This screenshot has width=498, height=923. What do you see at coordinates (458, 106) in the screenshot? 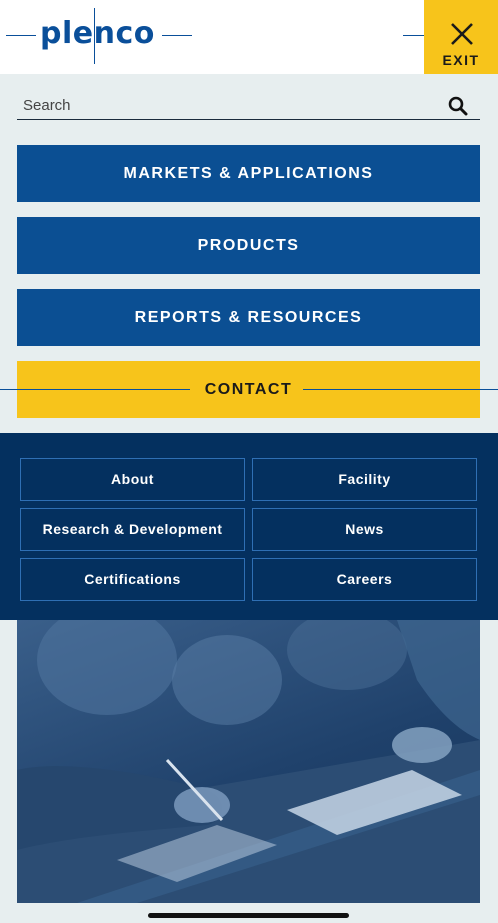
I see `search-icon` at bounding box center [458, 106].